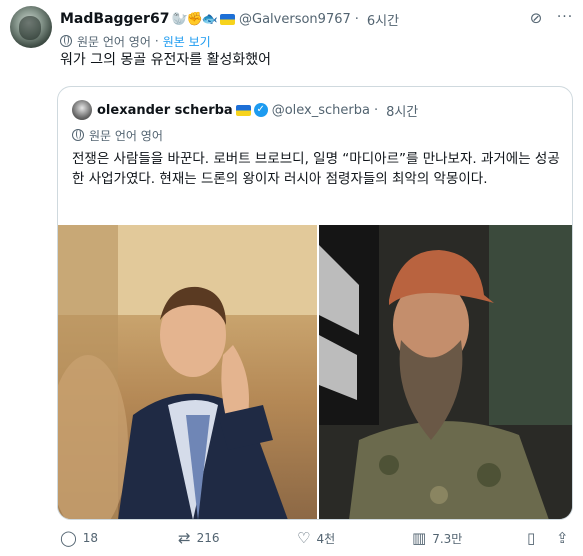  Describe the element at coordinates (79, 538) in the screenshot. I see `reply-action: ◯ 18` at that location.